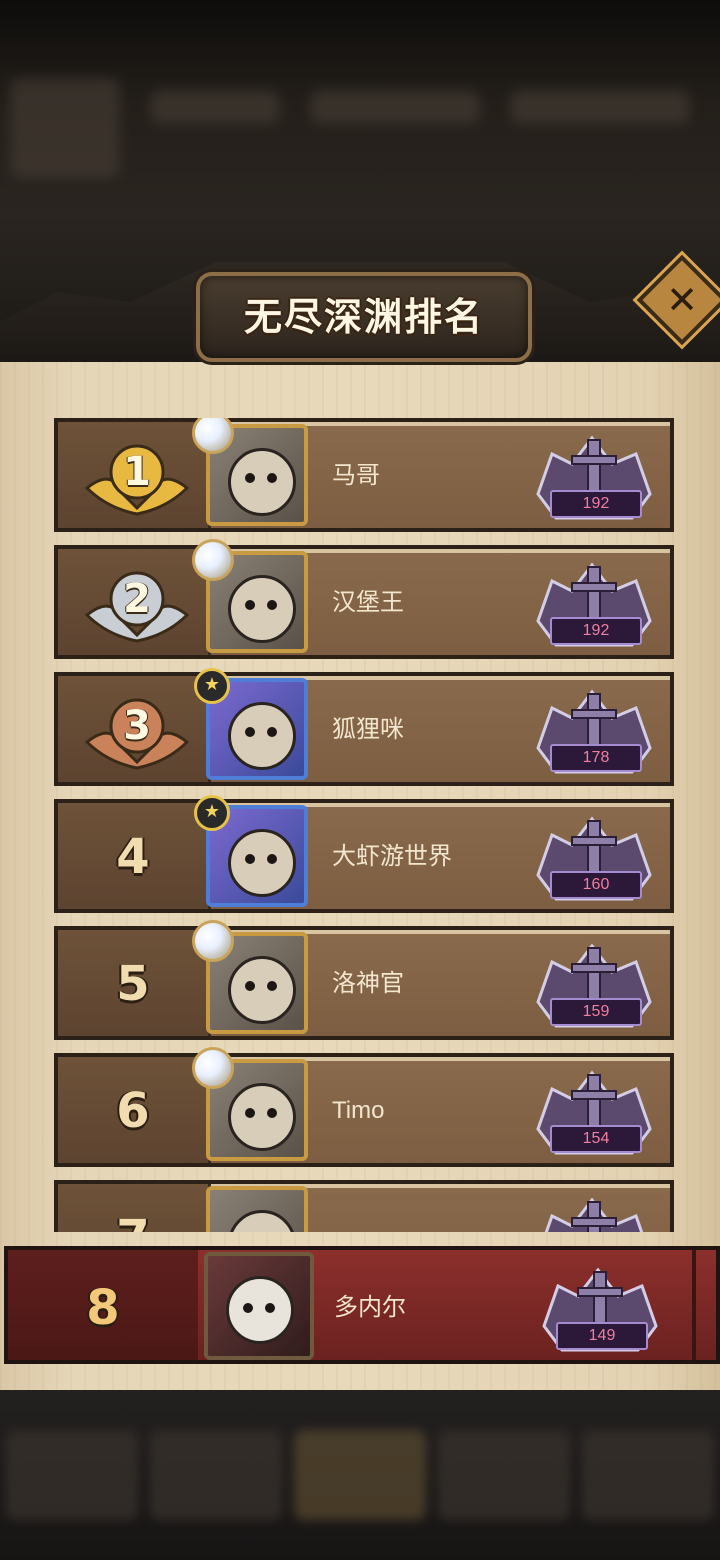 The width and height of the screenshot is (720, 1560). Describe the element at coordinates (360, 225) in the screenshot. I see `blurred-background-label` at that location.